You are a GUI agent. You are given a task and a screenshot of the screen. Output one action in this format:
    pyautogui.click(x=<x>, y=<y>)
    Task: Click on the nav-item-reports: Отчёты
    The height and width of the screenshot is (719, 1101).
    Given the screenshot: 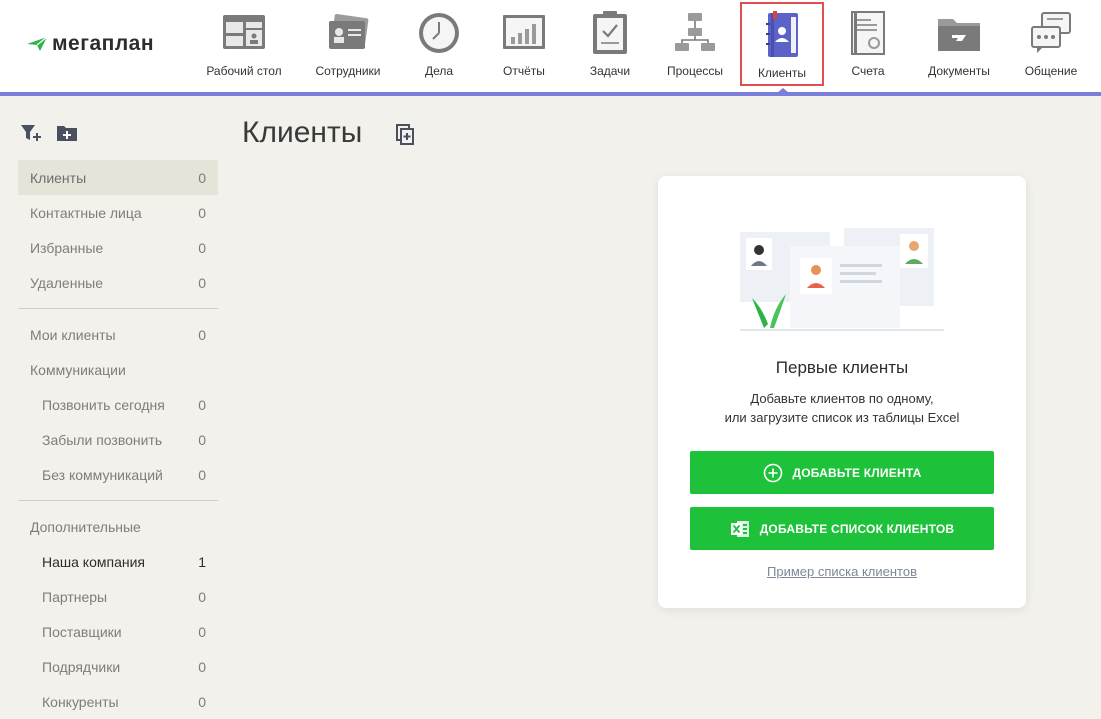 What is the action you would take?
    pyautogui.click(x=524, y=44)
    